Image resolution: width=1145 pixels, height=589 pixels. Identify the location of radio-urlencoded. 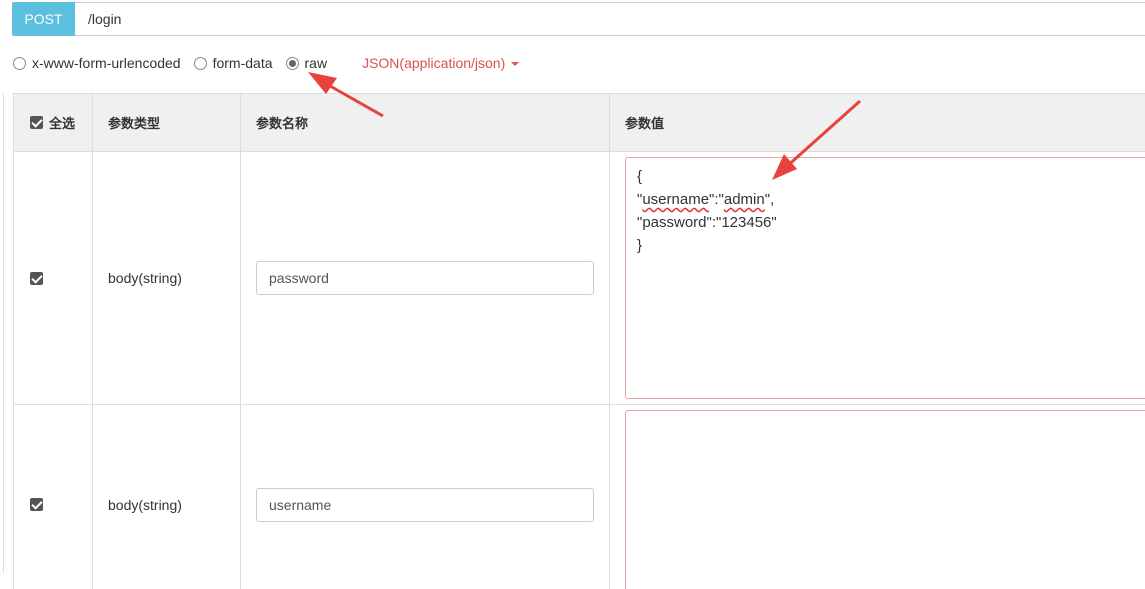
(19, 63).